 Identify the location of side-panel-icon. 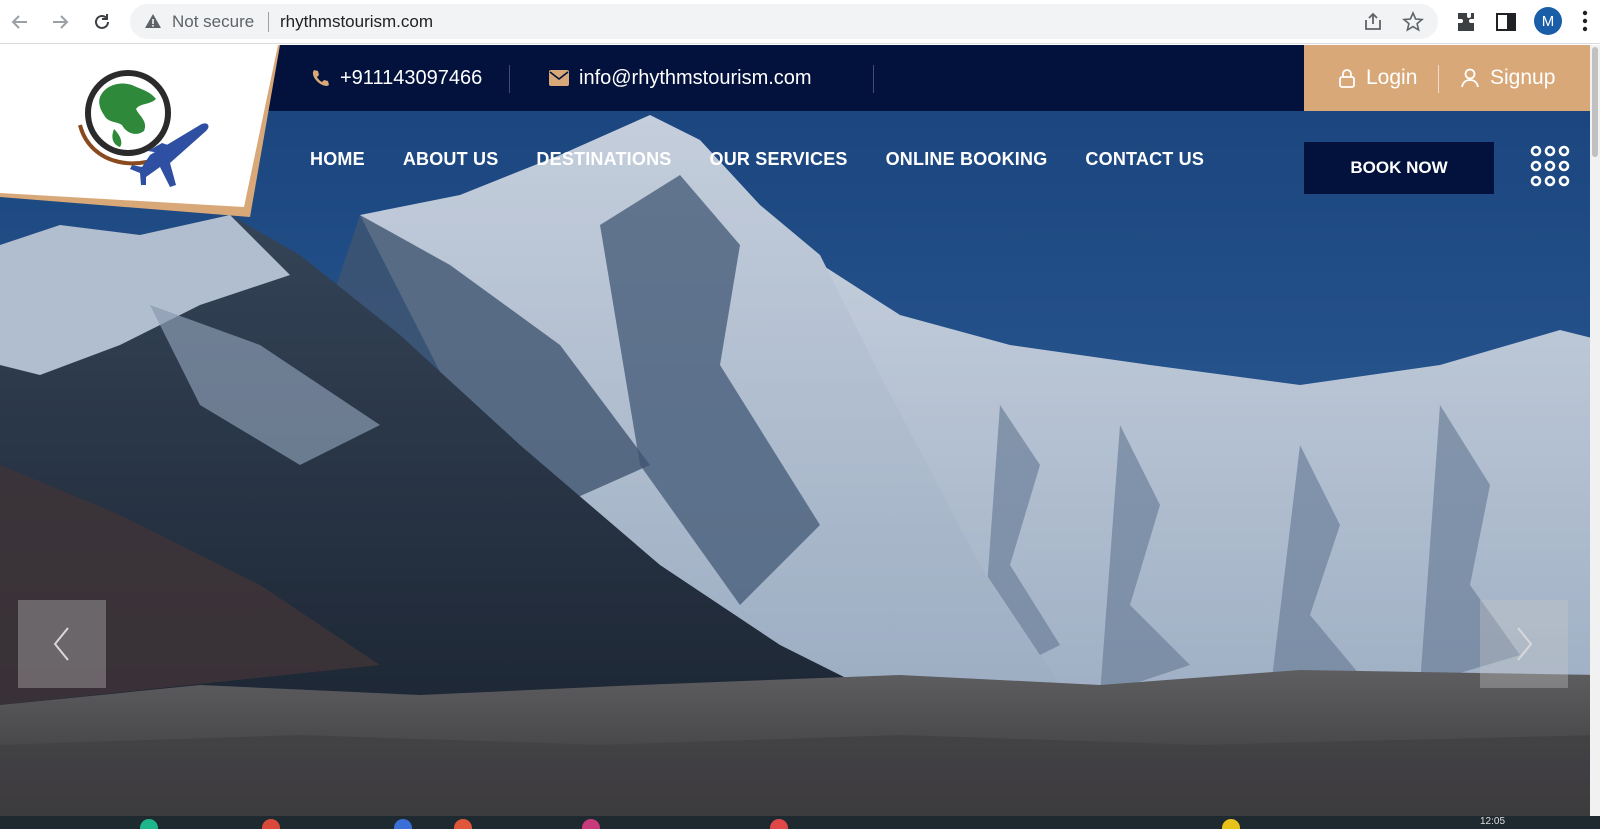
(1506, 22).